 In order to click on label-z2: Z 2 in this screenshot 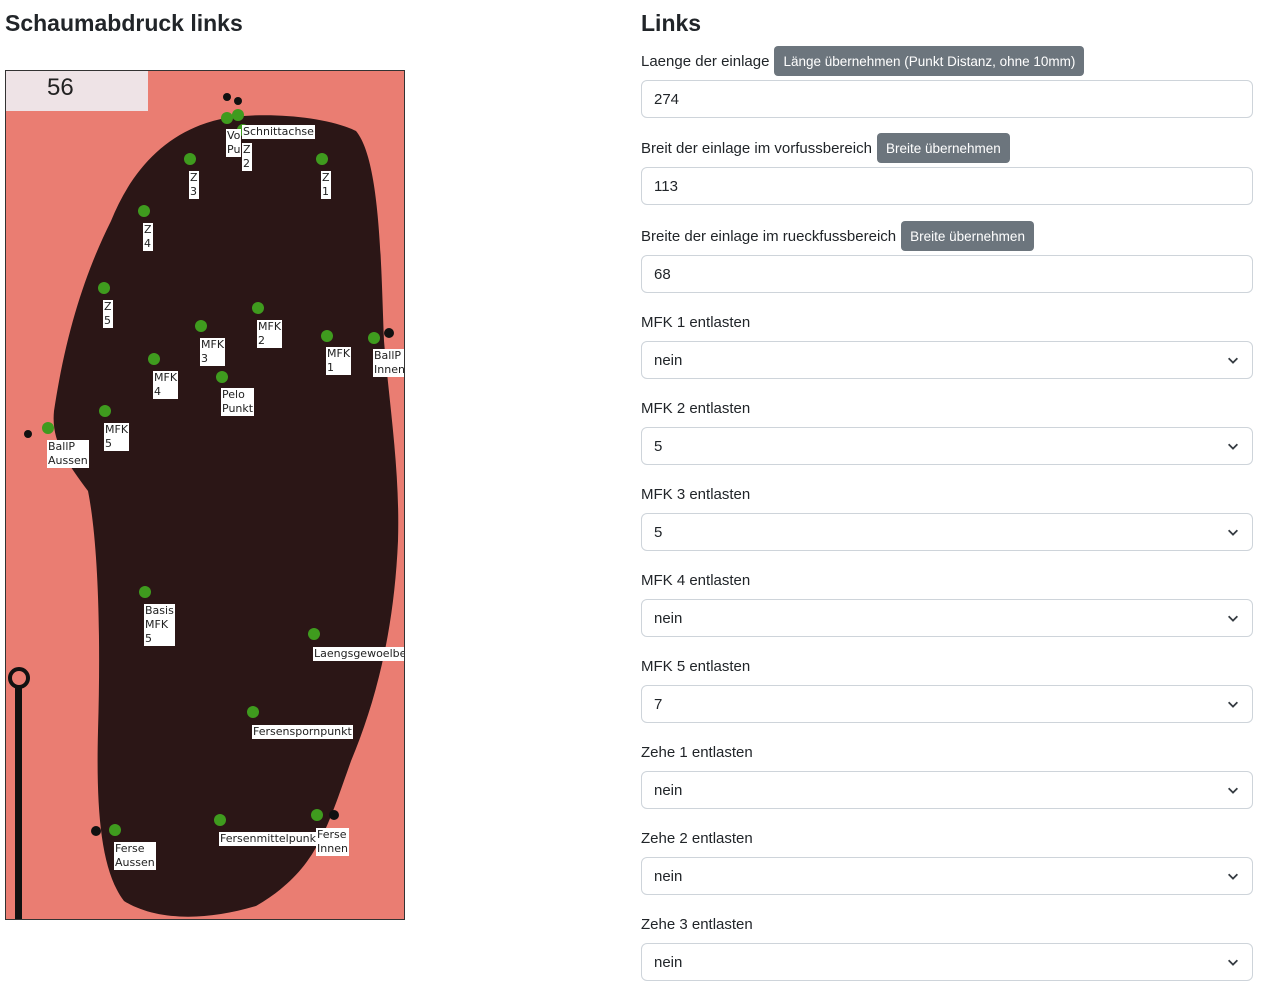, I will do `click(247, 157)`.